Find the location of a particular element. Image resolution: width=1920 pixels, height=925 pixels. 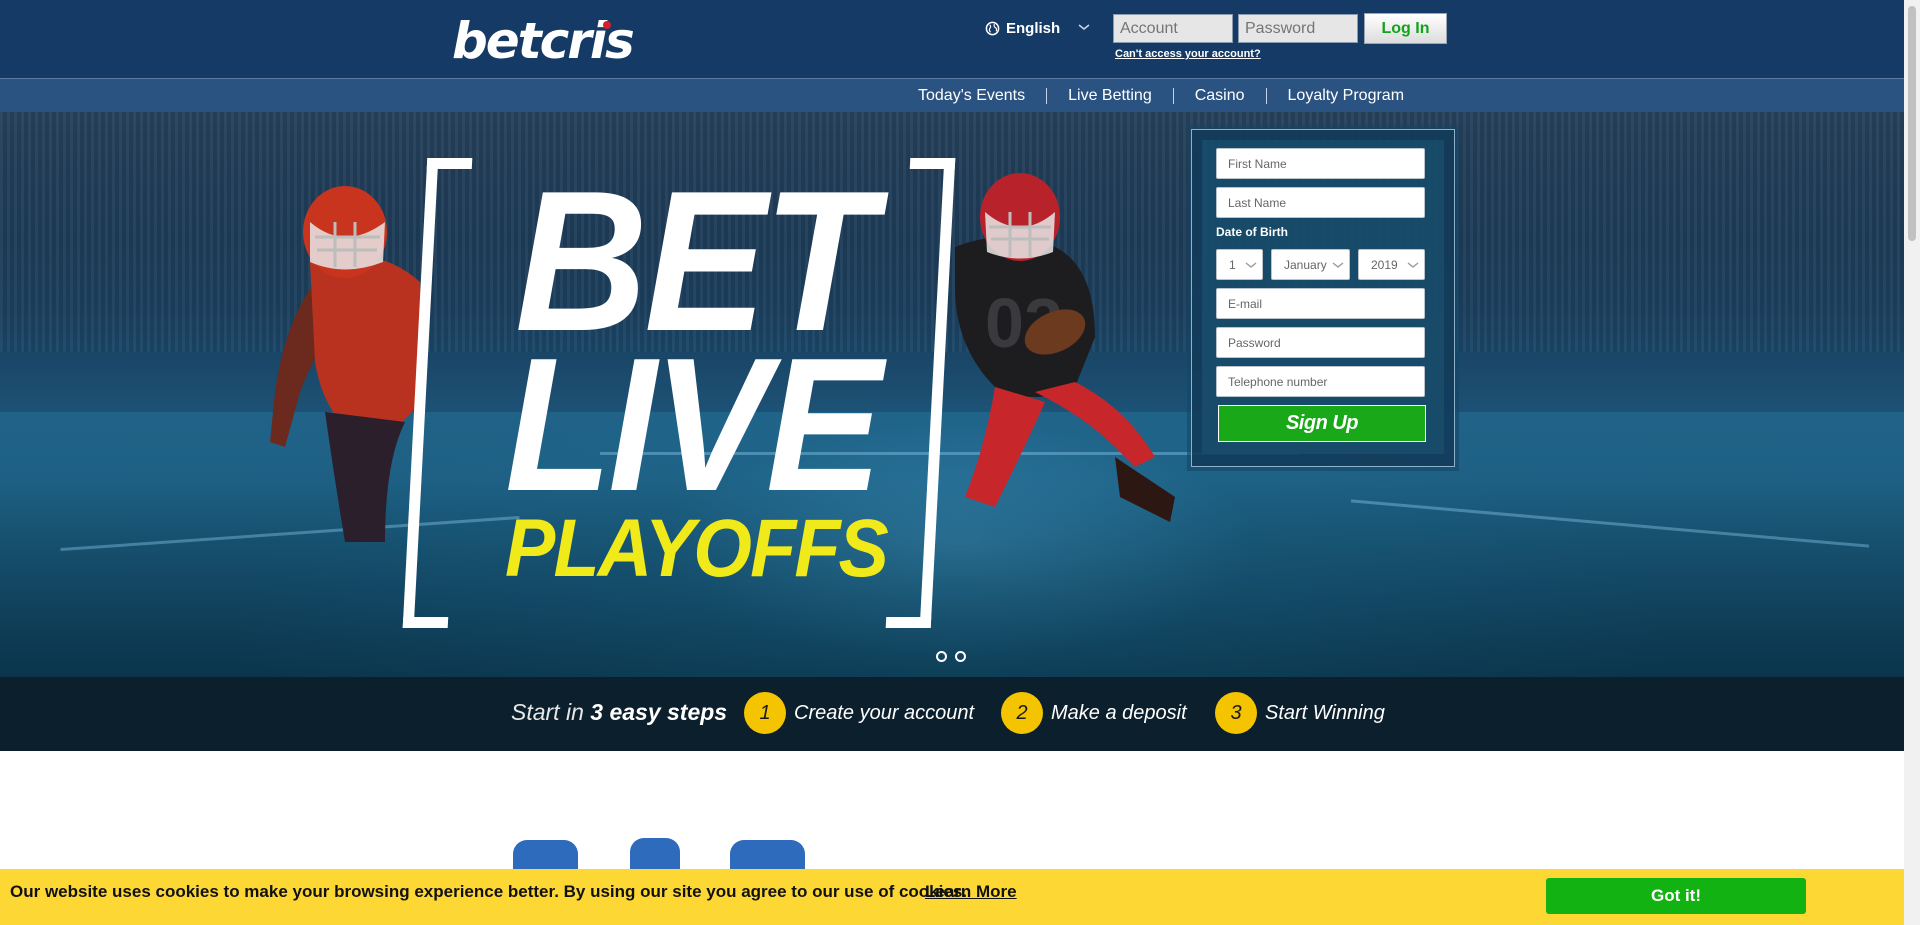

dob-month-value: January is located at coordinates (1305, 264).